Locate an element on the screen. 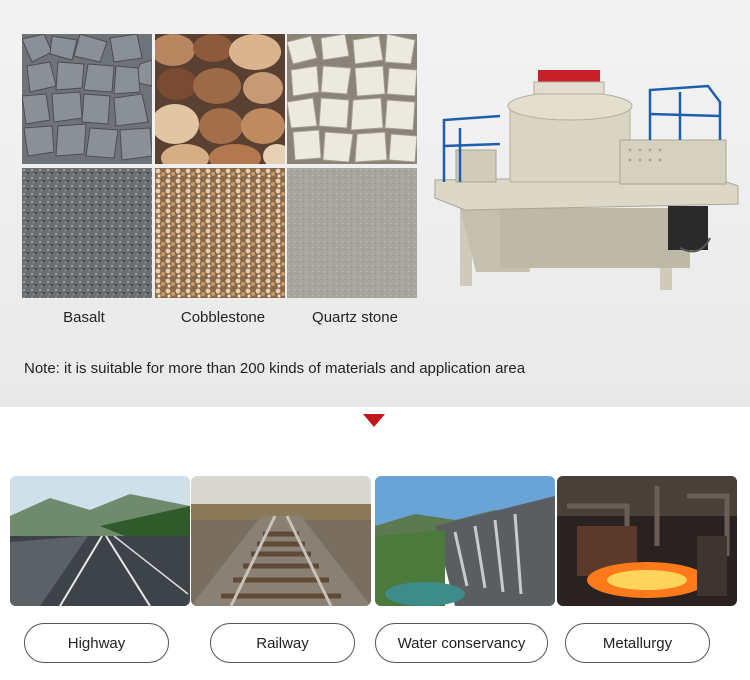 This screenshot has width=750, height=680. basalt-rock-image is located at coordinates (87, 99).